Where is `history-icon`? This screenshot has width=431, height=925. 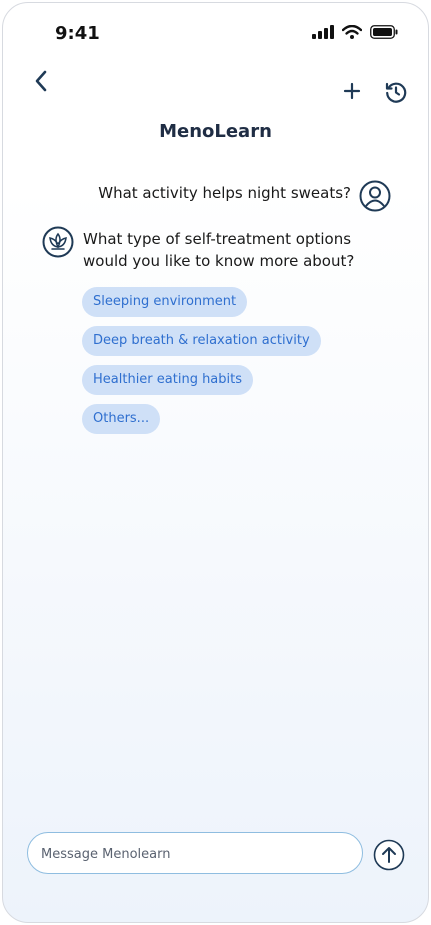 history-icon is located at coordinates (396, 92).